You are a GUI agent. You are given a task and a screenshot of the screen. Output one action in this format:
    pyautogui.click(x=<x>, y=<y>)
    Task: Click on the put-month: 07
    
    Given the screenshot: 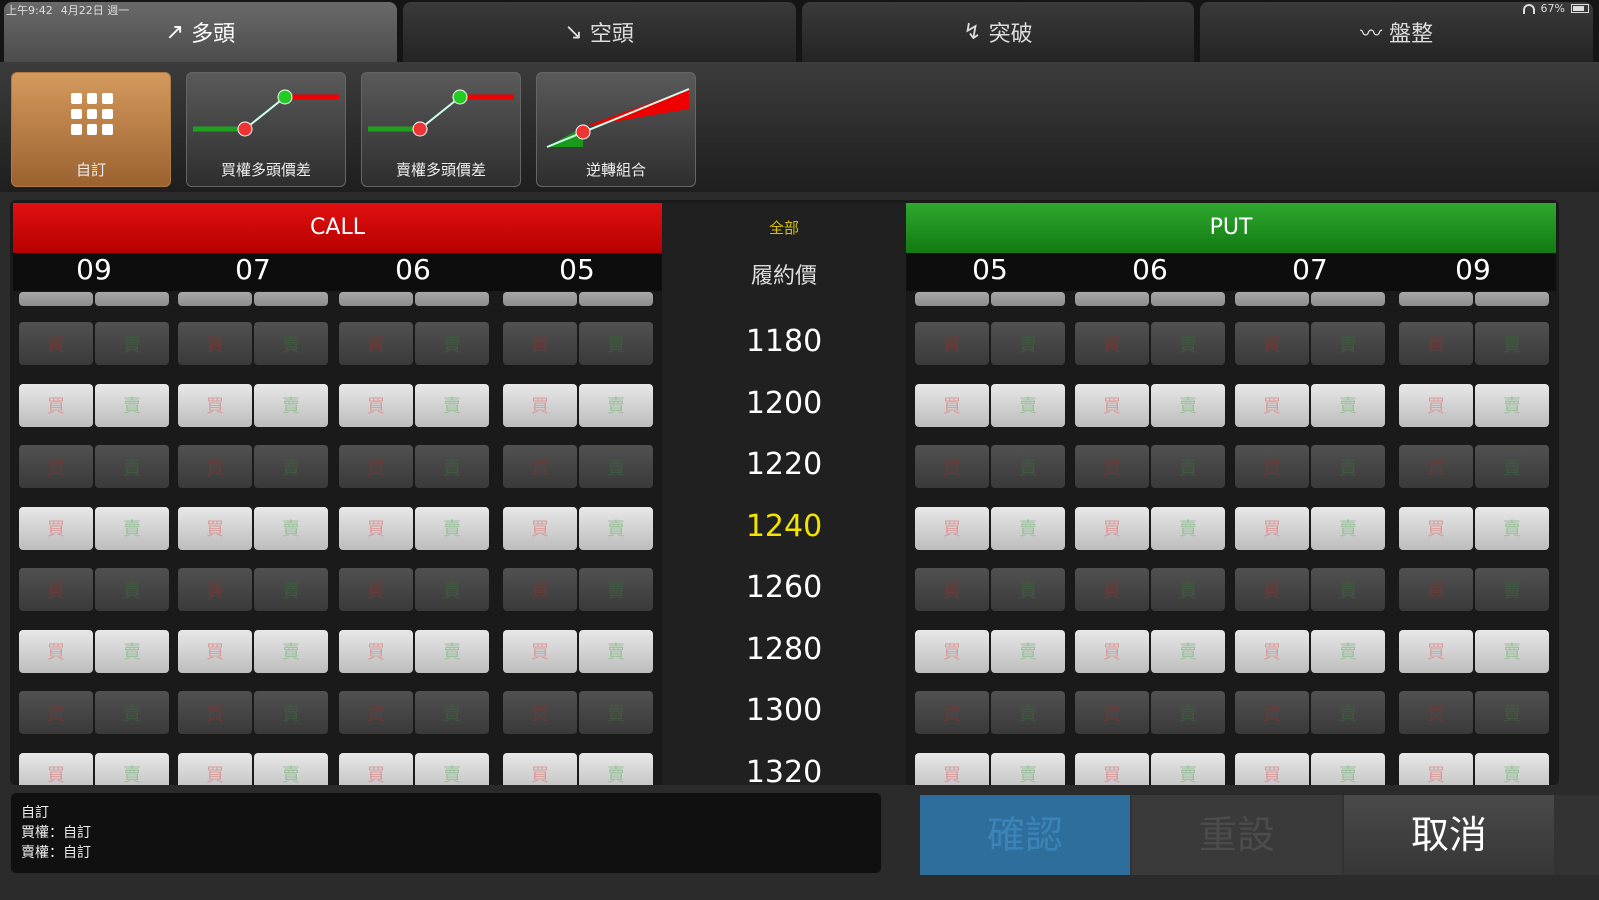 What is the action you would take?
    pyautogui.click(x=1310, y=269)
    